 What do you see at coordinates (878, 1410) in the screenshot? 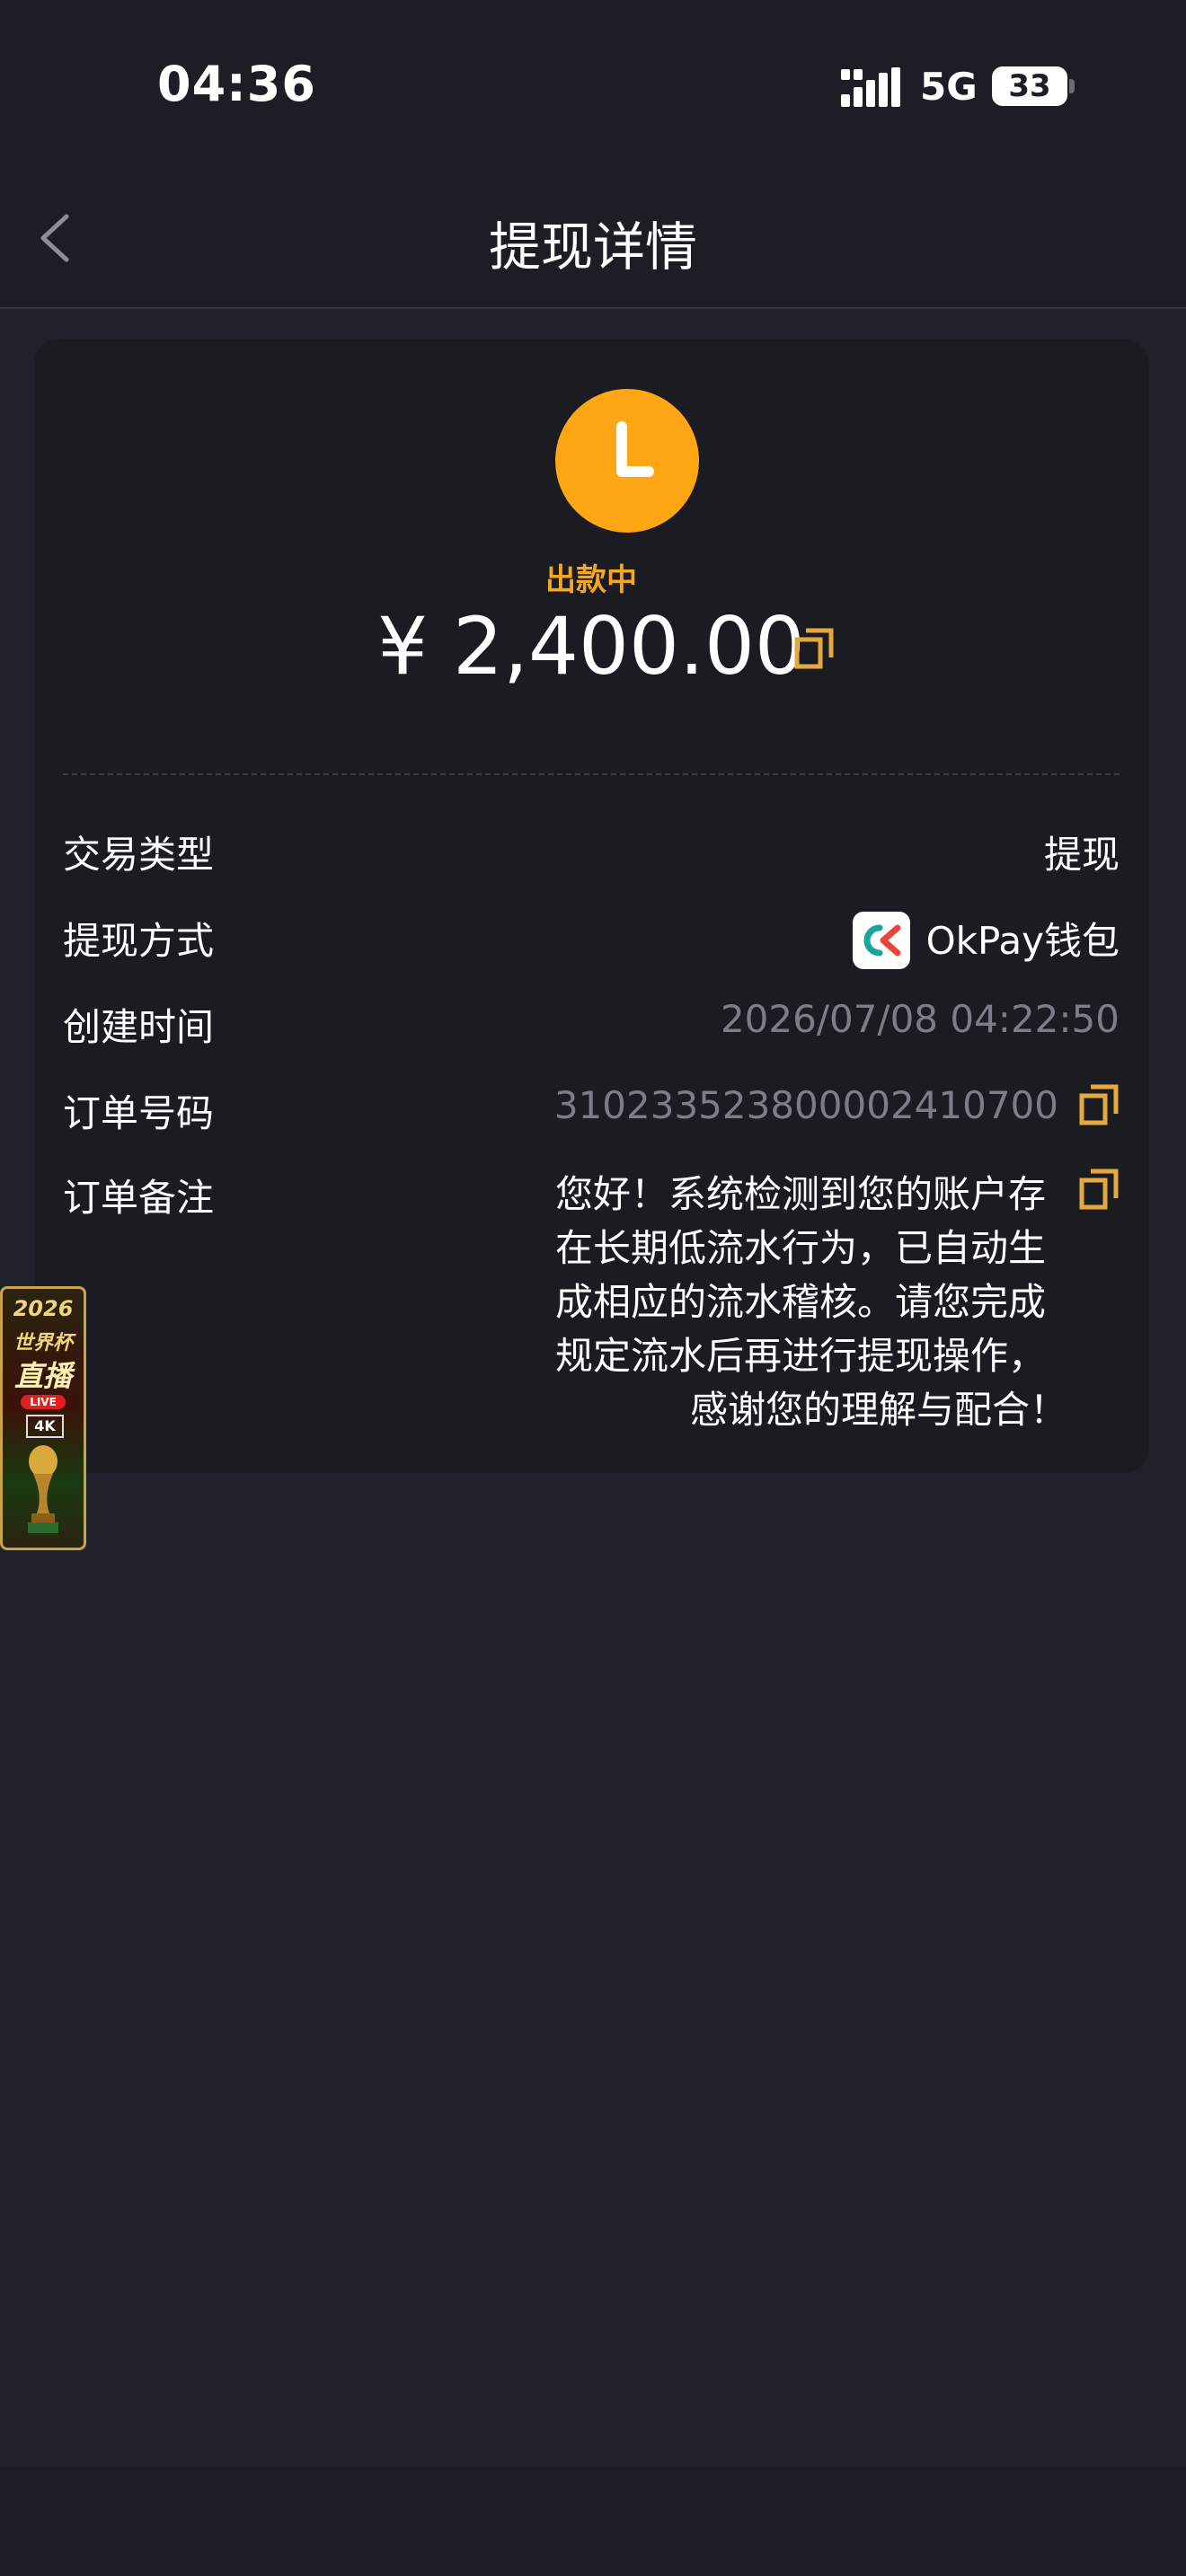
I see `remark-line: 感谢您的理解与配合！` at bounding box center [878, 1410].